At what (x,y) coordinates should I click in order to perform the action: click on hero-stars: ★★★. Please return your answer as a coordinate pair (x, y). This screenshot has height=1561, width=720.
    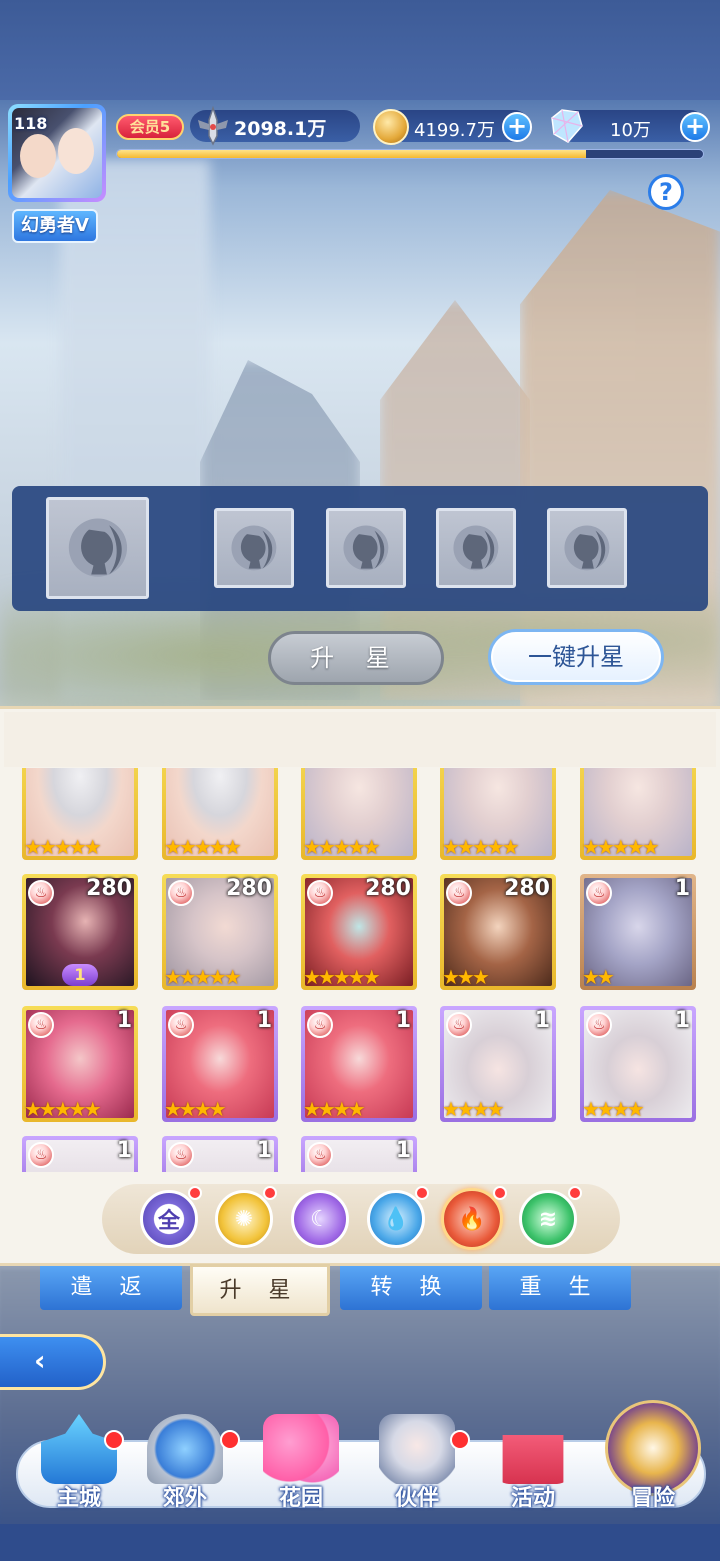
    Looking at the image, I should click on (466, 977).